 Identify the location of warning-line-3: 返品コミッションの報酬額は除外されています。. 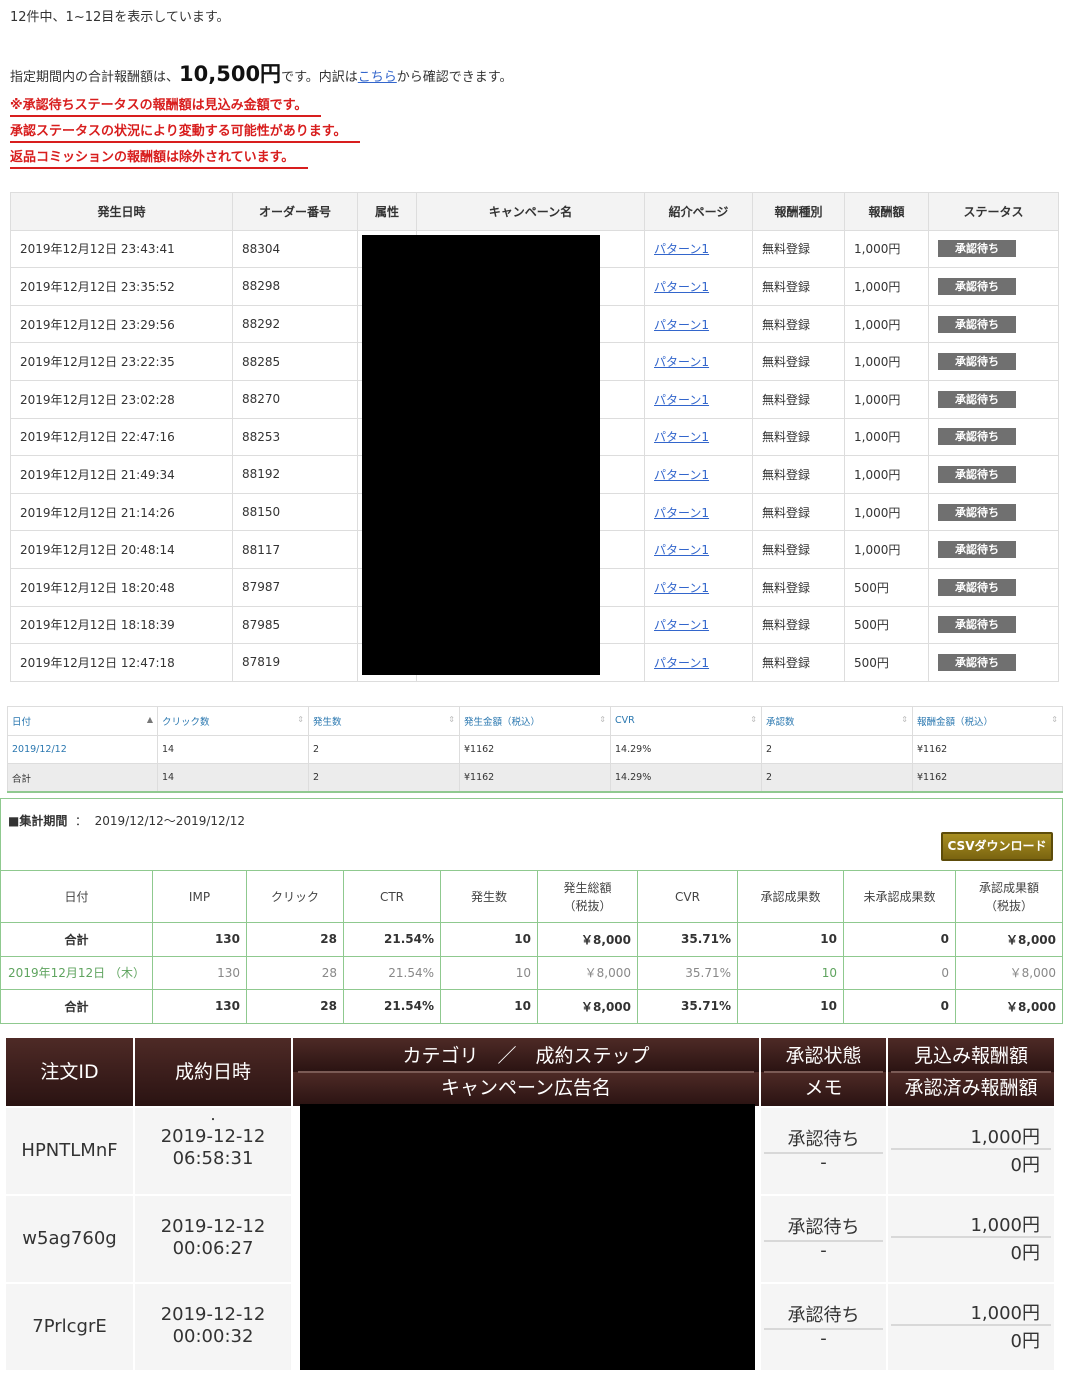
(159, 157).